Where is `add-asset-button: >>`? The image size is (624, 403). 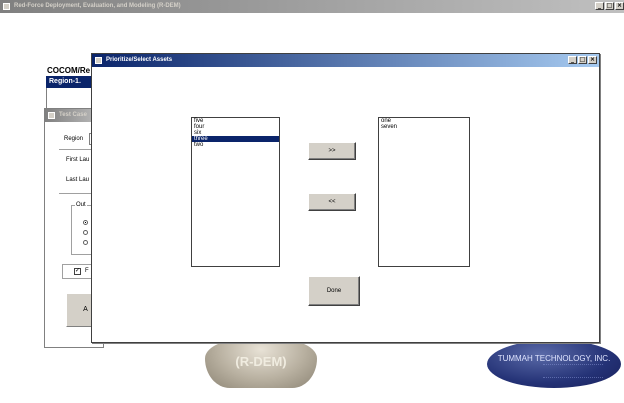 add-asset-button: >> is located at coordinates (332, 151).